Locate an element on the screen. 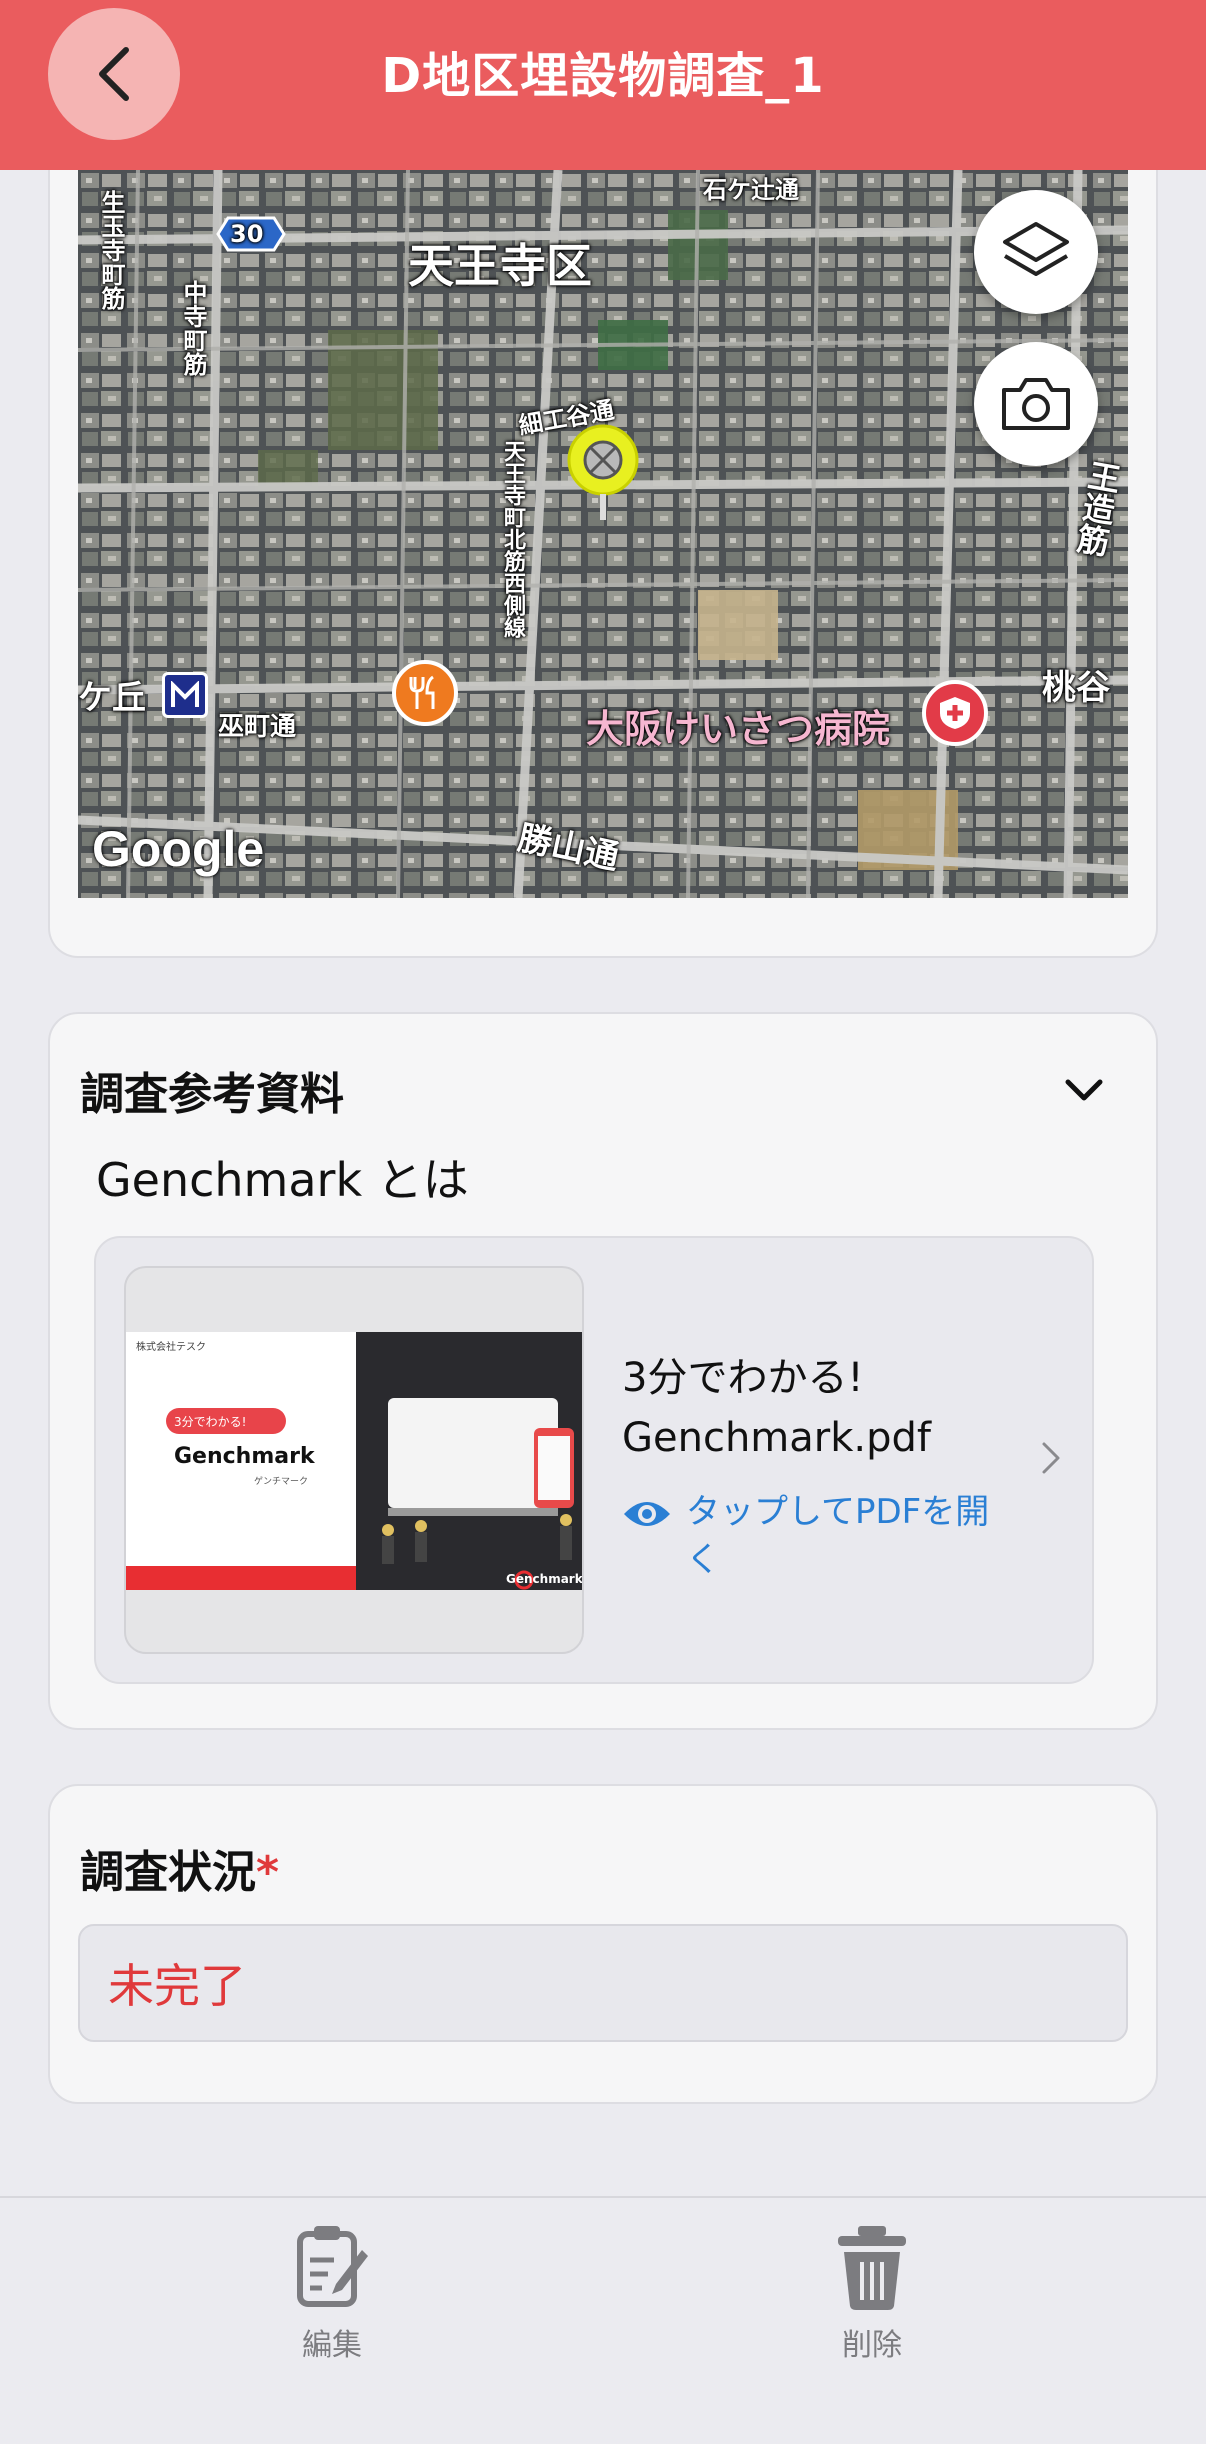 This screenshot has width=1206, height=2444. bottom-toolbar: 編集 削除 is located at coordinates (603, 2320).